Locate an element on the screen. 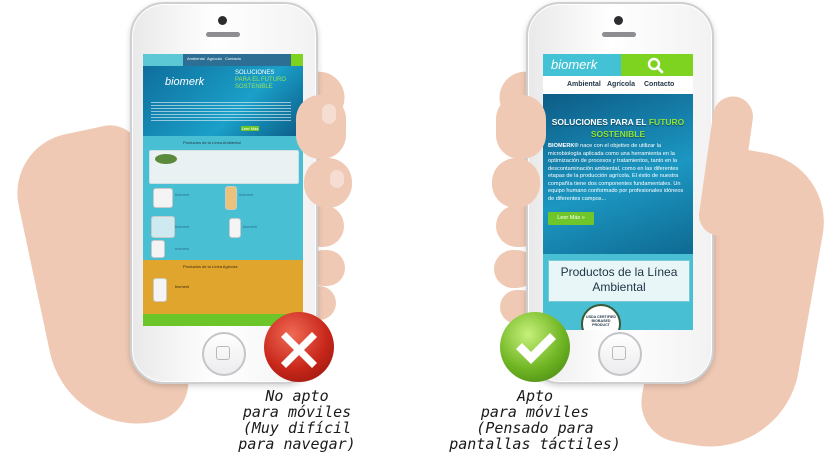  products-title-box: Productos de la Línea Ambiental is located at coordinates (619, 281).